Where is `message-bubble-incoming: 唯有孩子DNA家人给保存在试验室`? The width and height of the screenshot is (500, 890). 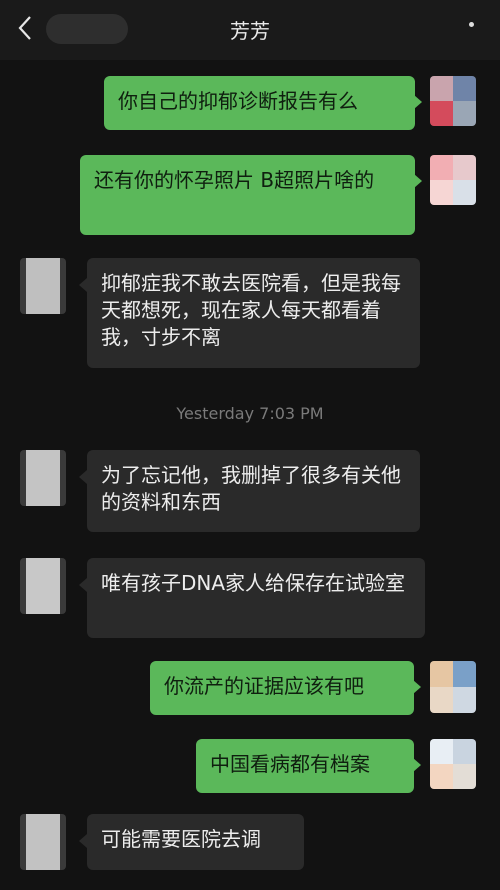
message-bubble-incoming: 唯有孩子DNA家人给保存在试验室 is located at coordinates (256, 598).